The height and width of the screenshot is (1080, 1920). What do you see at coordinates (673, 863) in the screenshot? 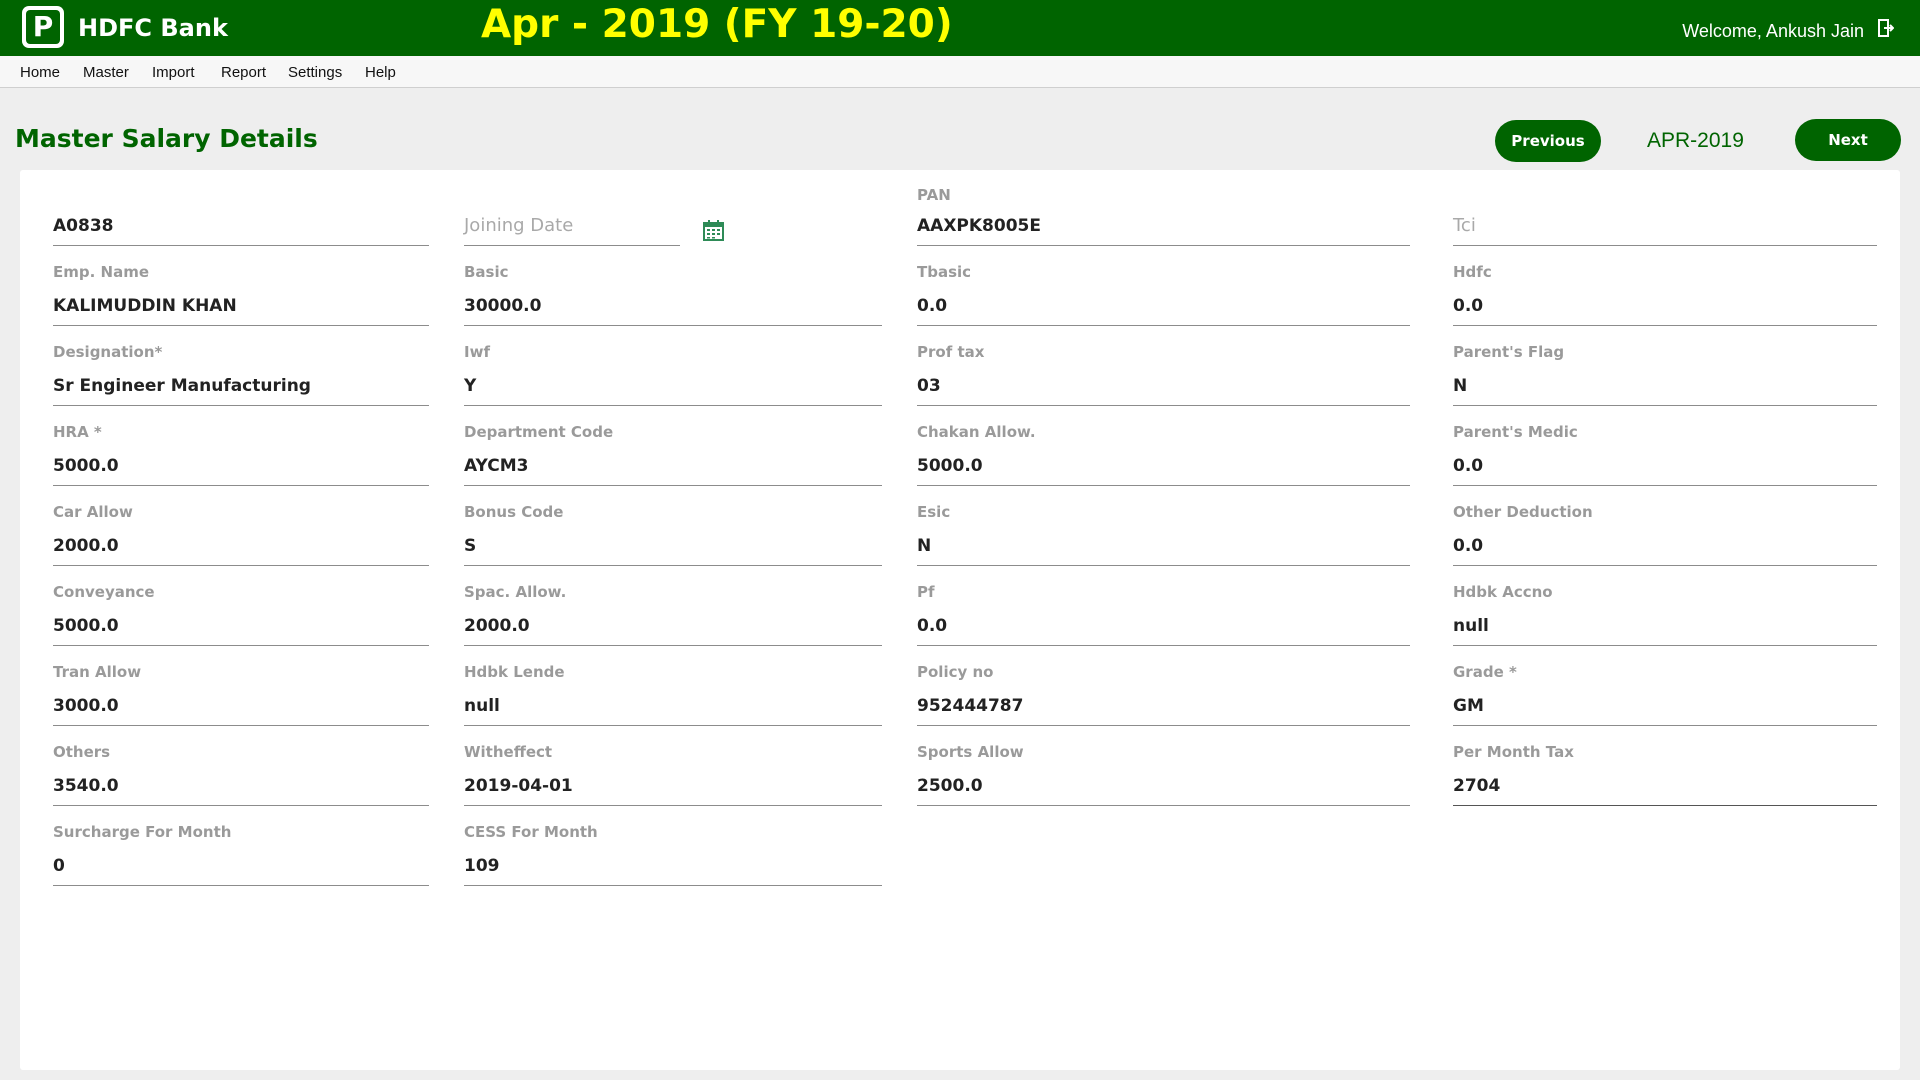
I see `cess-for-month-field: CESS For Month 109` at bounding box center [673, 863].